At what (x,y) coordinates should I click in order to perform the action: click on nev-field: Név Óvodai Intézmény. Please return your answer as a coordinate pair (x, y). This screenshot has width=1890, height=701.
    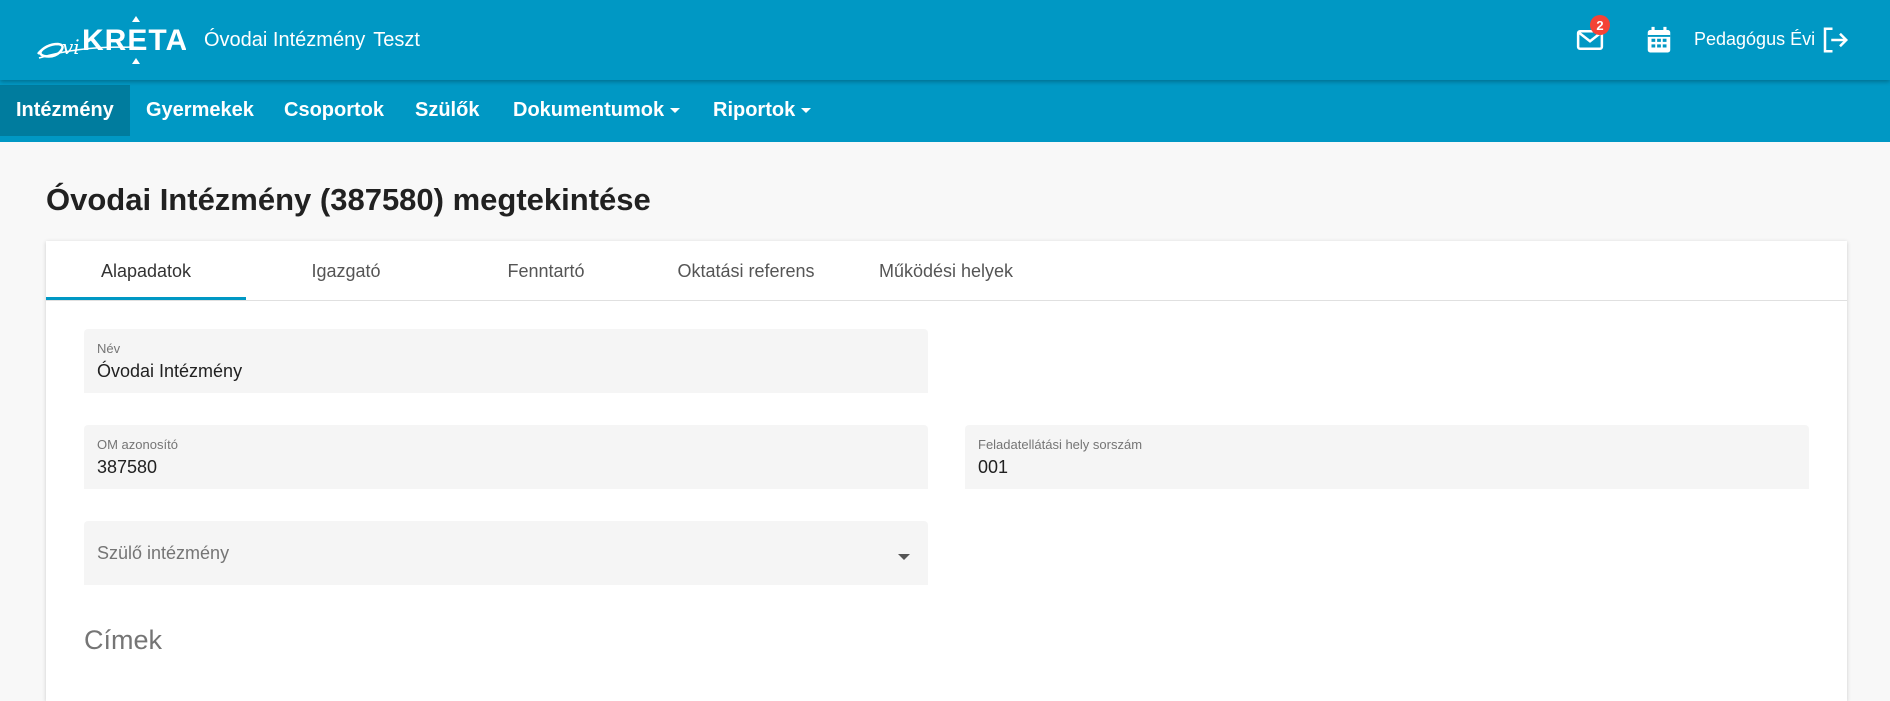
    Looking at the image, I should click on (506, 361).